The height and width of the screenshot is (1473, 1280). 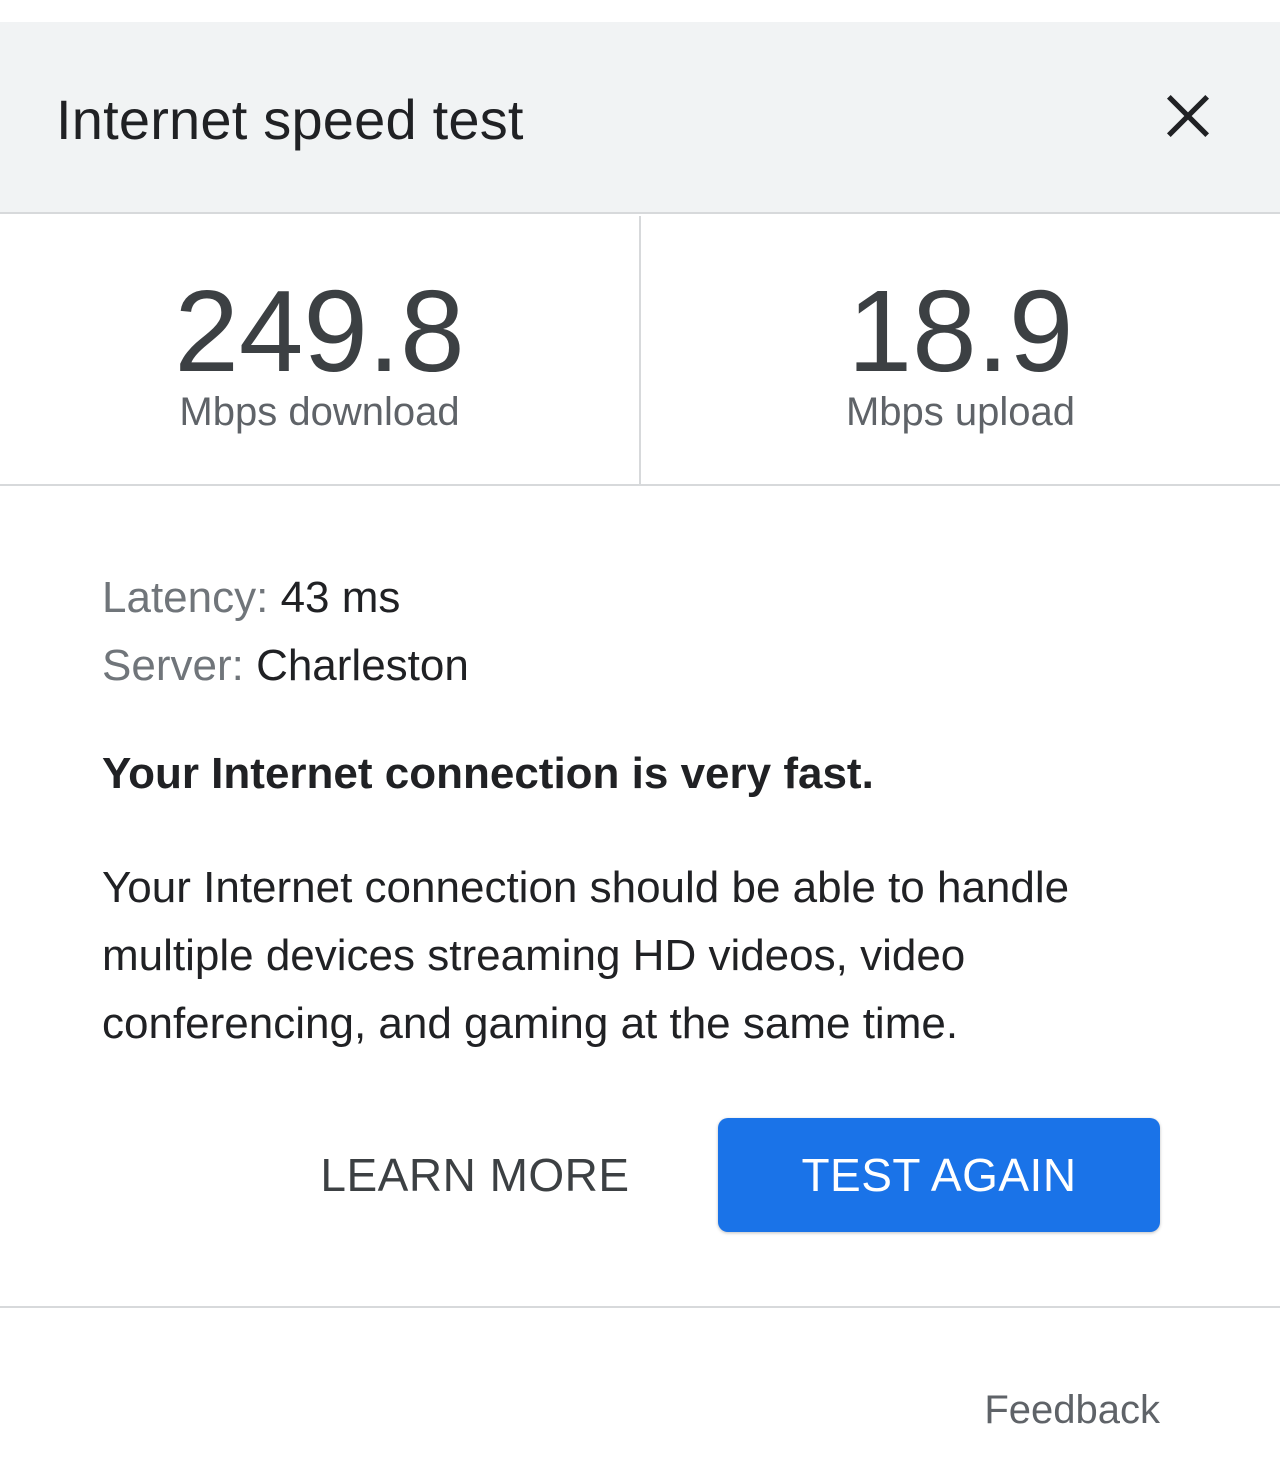 What do you see at coordinates (640, 118) in the screenshot?
I see `card-header: Internet speed test` at bounding box center [640, 118].